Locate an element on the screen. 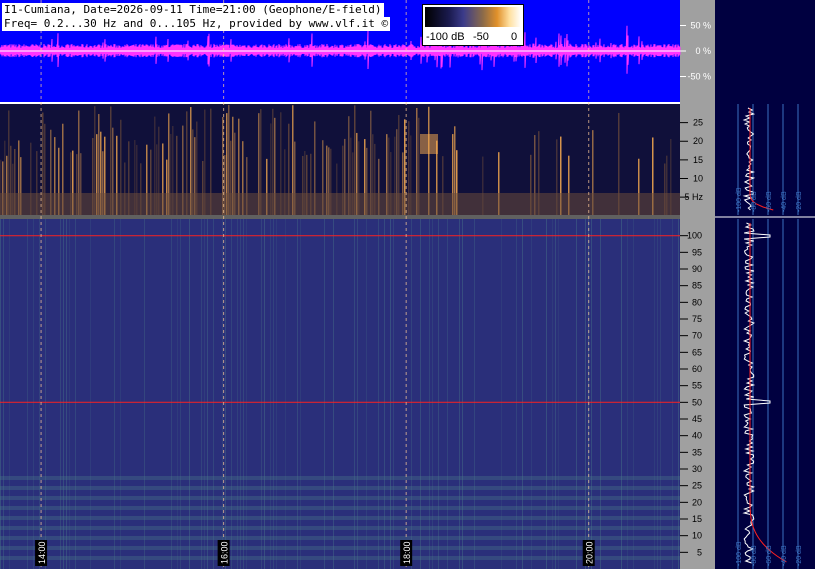  spectrogram-high-ytick-label: 60 is located at coordinates (697, 369).